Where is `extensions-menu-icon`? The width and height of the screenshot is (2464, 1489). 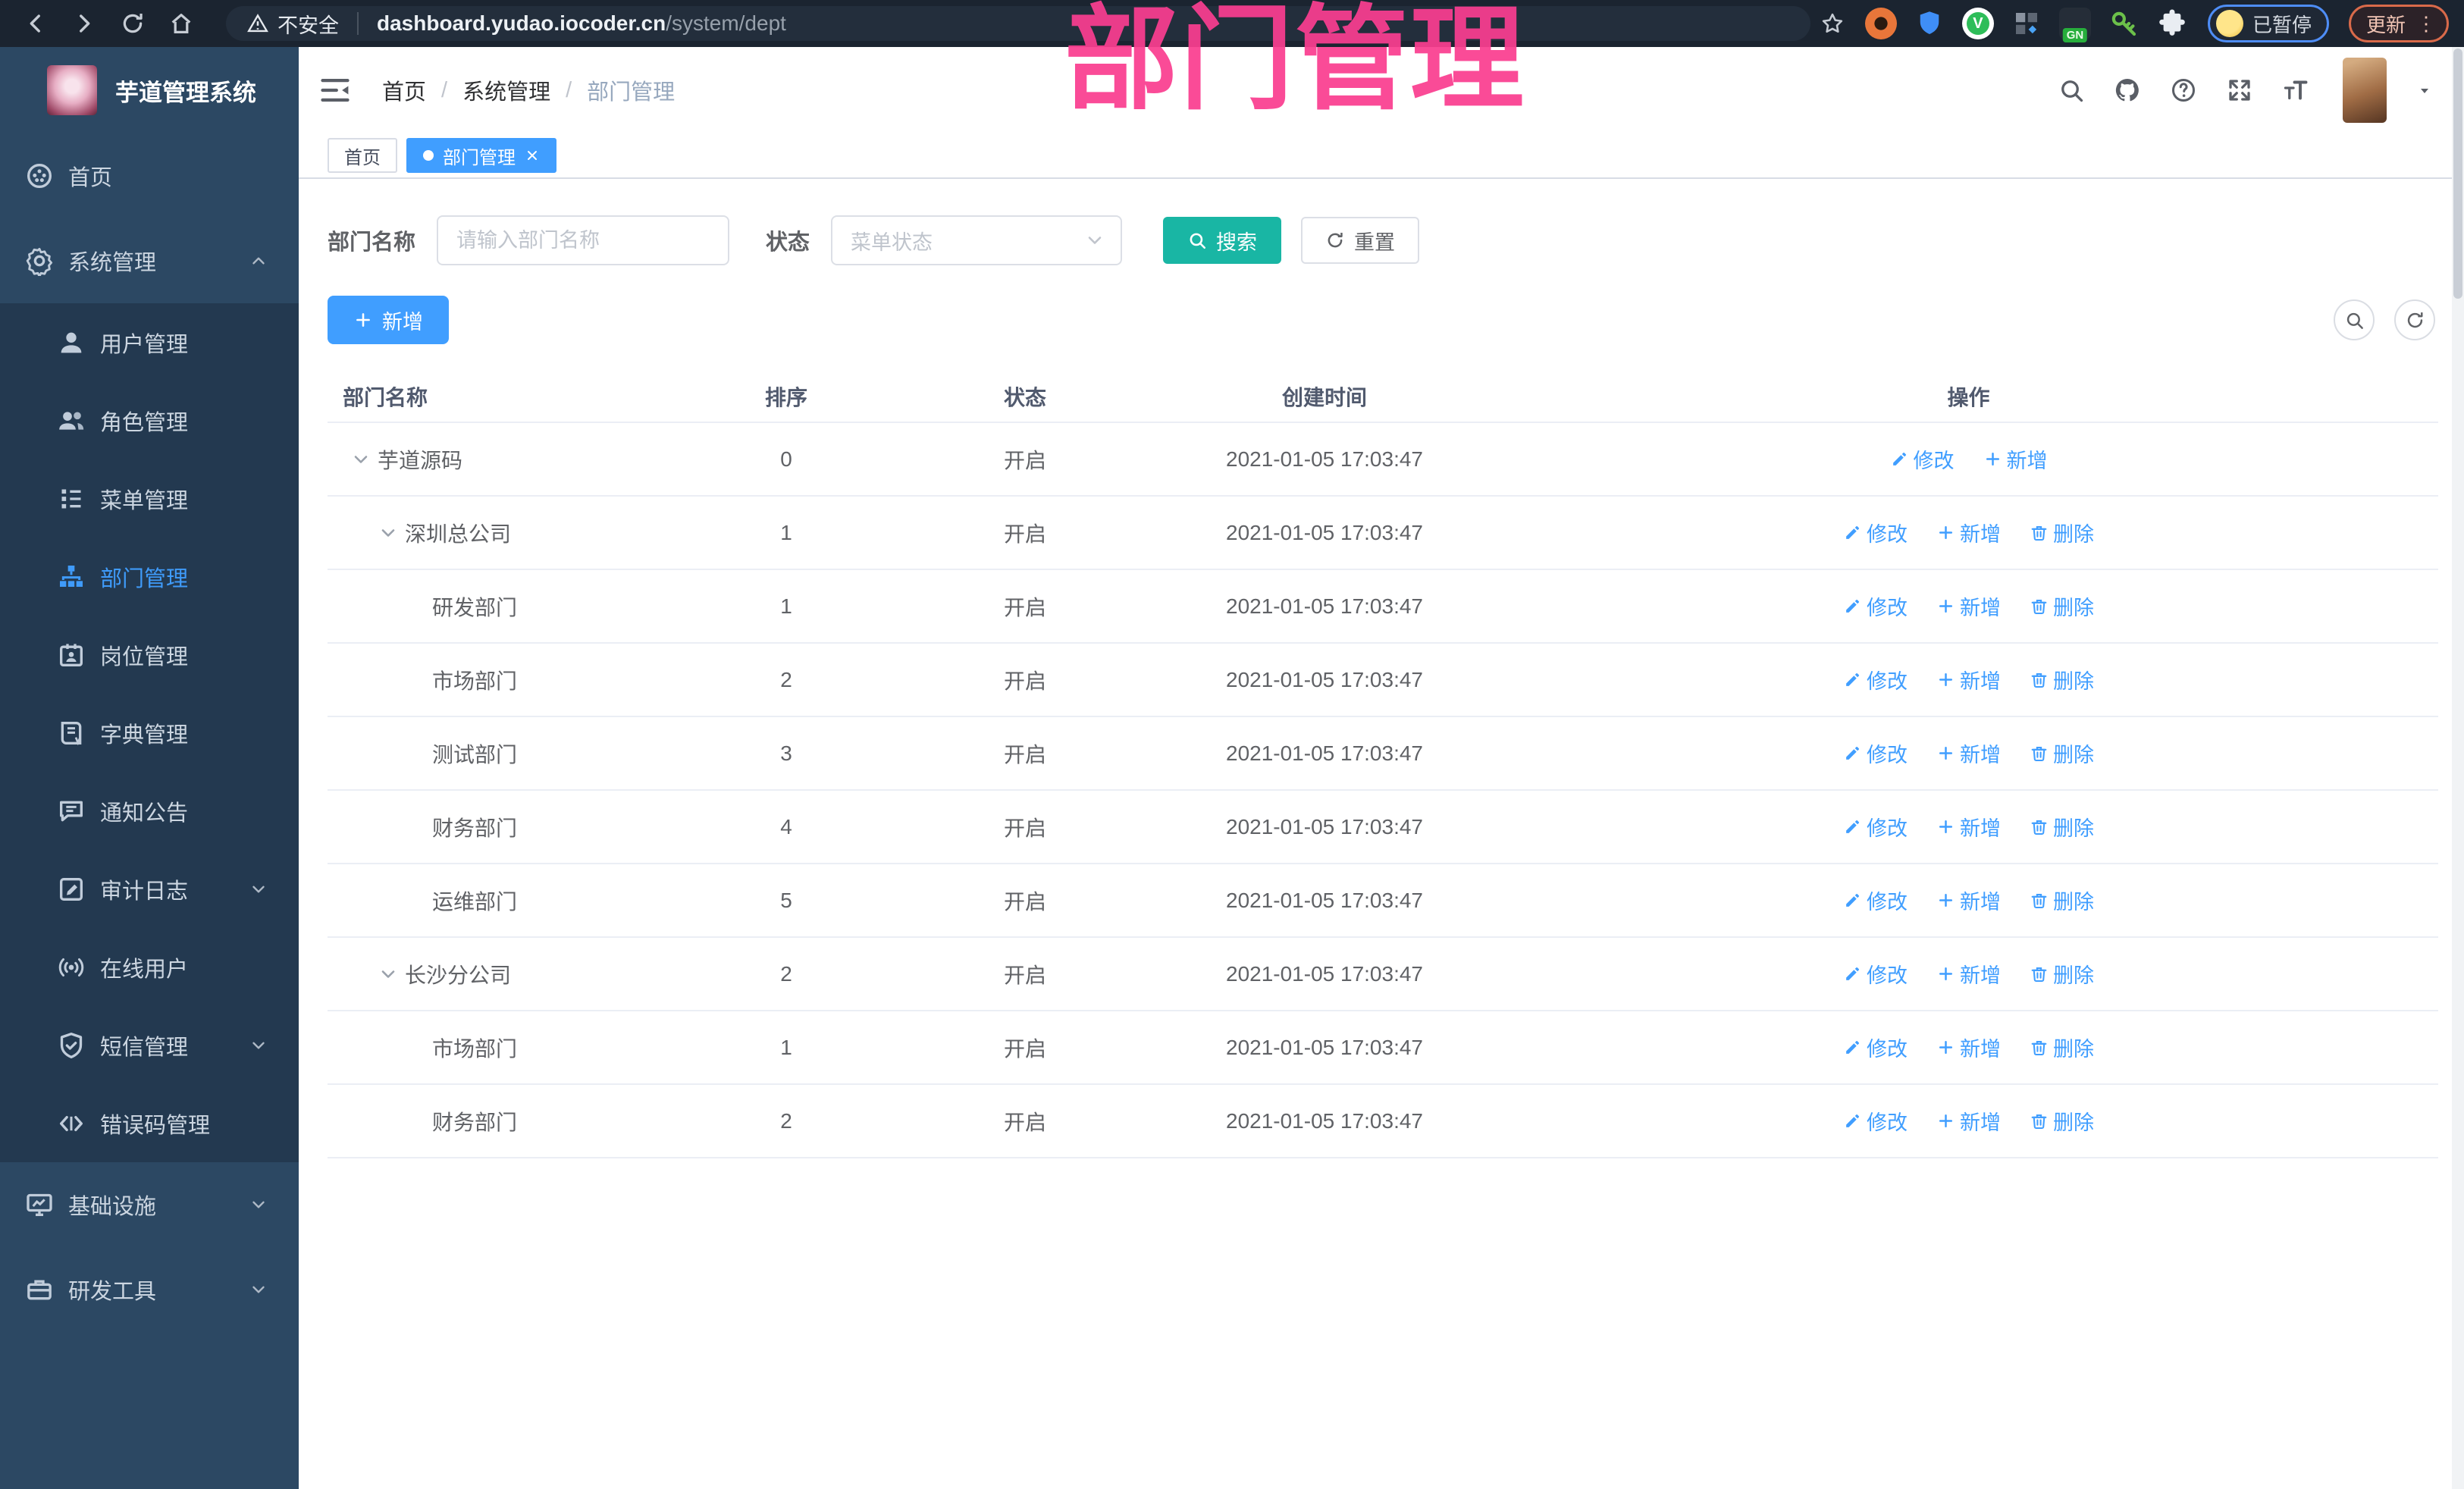
extensions-menu-icon is located at coordinates (2172, 23).